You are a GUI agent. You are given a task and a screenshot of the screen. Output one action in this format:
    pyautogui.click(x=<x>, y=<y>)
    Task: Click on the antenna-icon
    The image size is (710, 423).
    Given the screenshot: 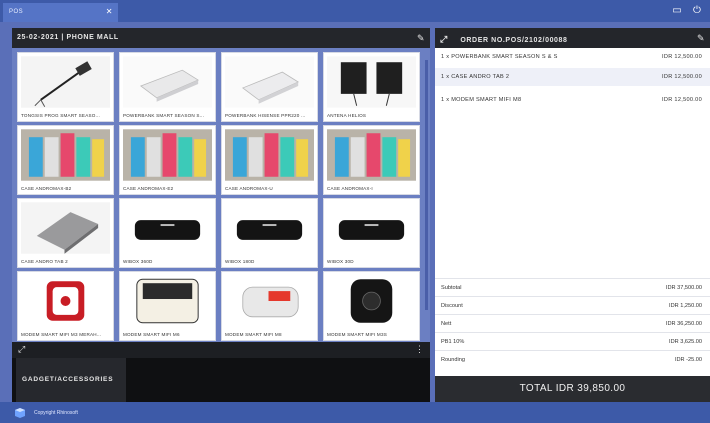 What is the action you would take?
    pyautogui.click(x=371, y=82)
    